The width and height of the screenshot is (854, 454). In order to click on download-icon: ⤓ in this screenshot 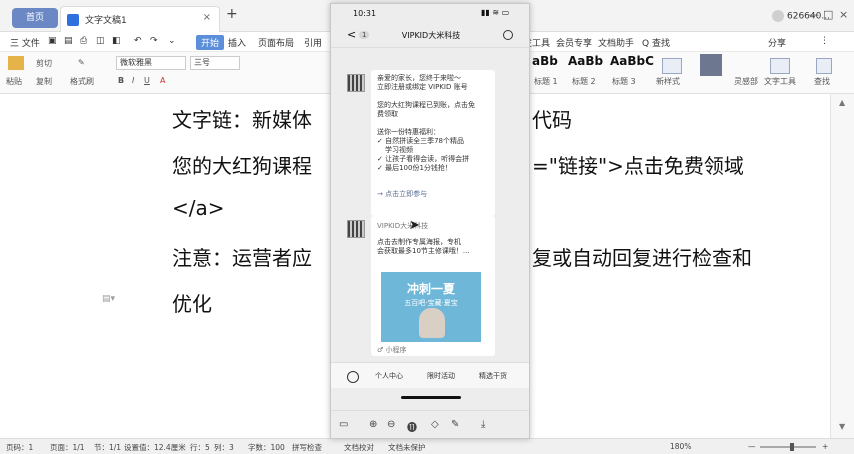, I will do `click(483, 424)`.